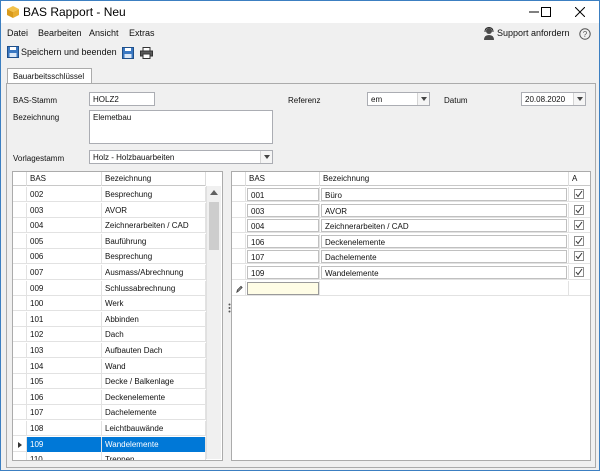  I want to click on cell-a, so click(579, 256).